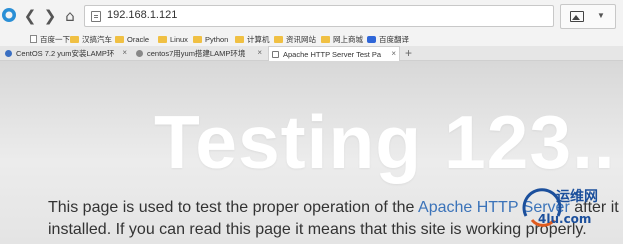 The height and width of the screenshot is (244, 623). I want to click on tab-title: Apache HTTP Server Test Pa, so click(332, 54).